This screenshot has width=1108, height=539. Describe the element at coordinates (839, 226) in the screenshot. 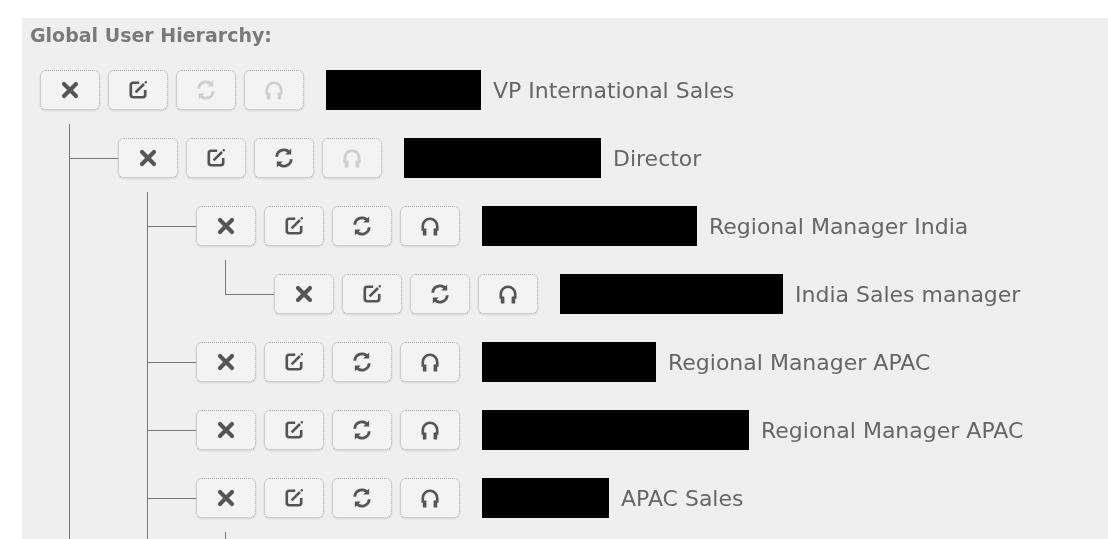

I see `user-role: Regional Manager India` at that location.